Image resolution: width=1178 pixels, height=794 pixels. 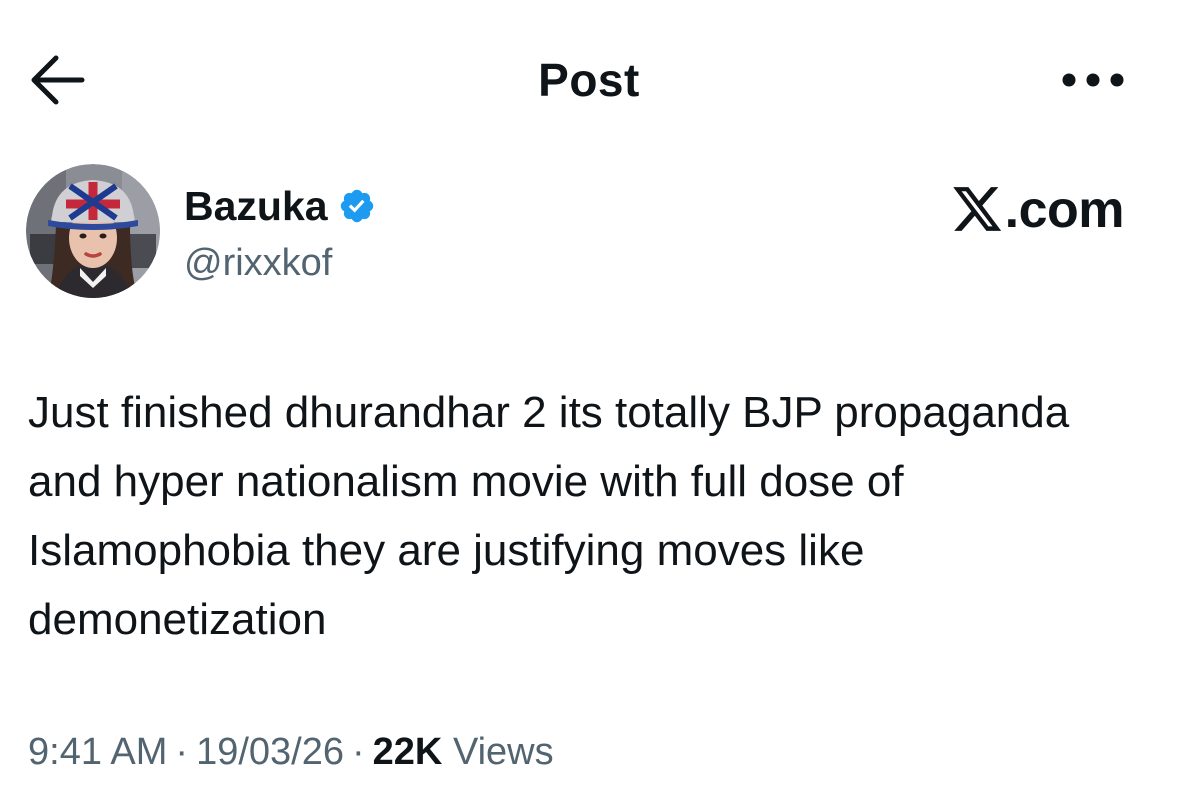 What do you see at coordinates (97, 752) in the screenshot?
I see `post-time: 9:41 AM` at bounding box center [97, 752].